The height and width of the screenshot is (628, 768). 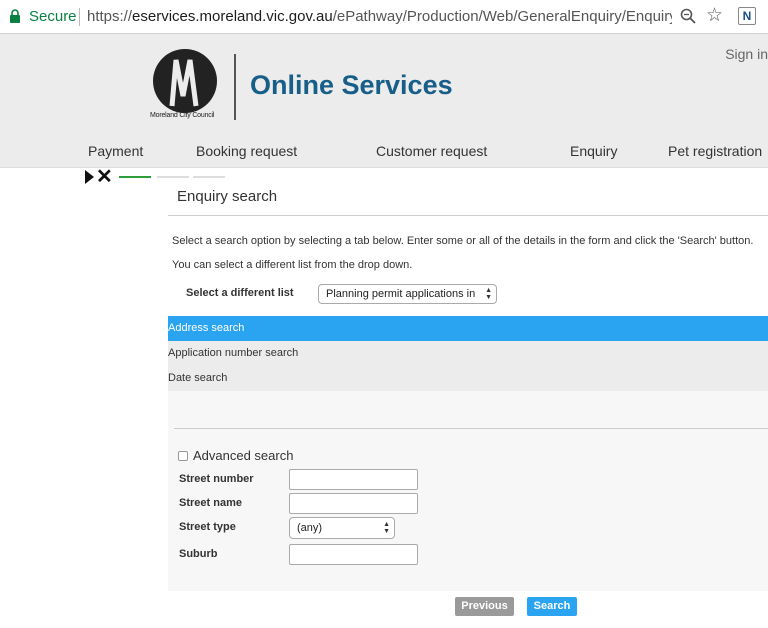 What do you see at coordinates (185, 83) in the screenshot?
I see `moreland-logo` at bounding box center [185, 83].